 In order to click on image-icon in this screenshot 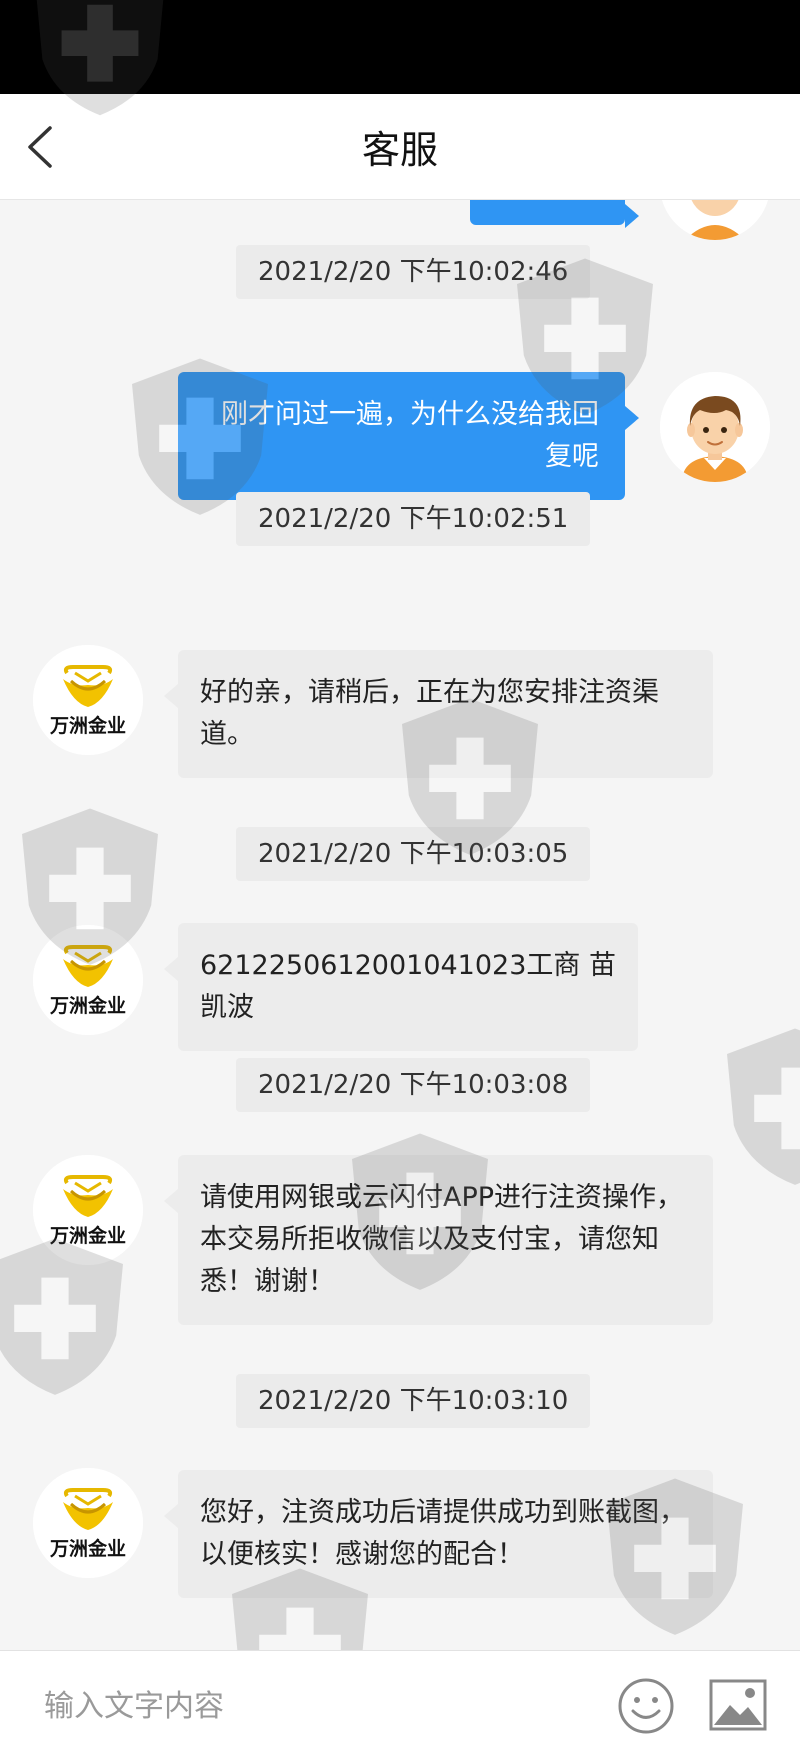, I will do `click(738, 1705)`.